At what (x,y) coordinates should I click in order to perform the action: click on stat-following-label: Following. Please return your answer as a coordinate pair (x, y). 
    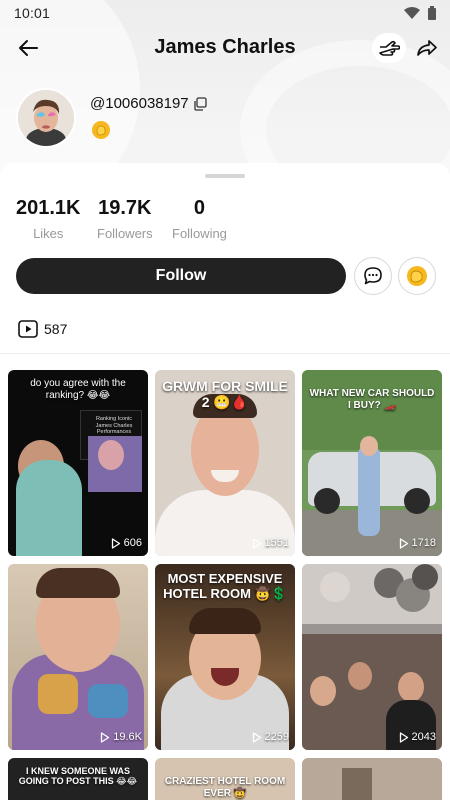
    Looking at the image, I should click on (199, 233).